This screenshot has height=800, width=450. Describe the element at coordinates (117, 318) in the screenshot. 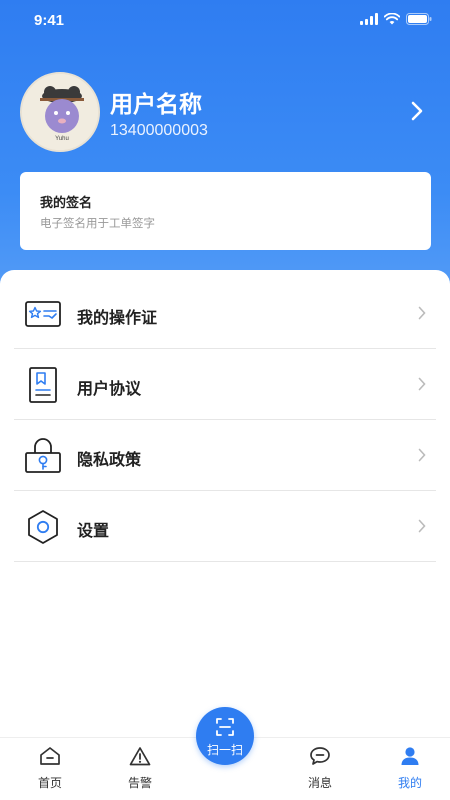

I see `menu-item-label: 我的操作证` at that location.